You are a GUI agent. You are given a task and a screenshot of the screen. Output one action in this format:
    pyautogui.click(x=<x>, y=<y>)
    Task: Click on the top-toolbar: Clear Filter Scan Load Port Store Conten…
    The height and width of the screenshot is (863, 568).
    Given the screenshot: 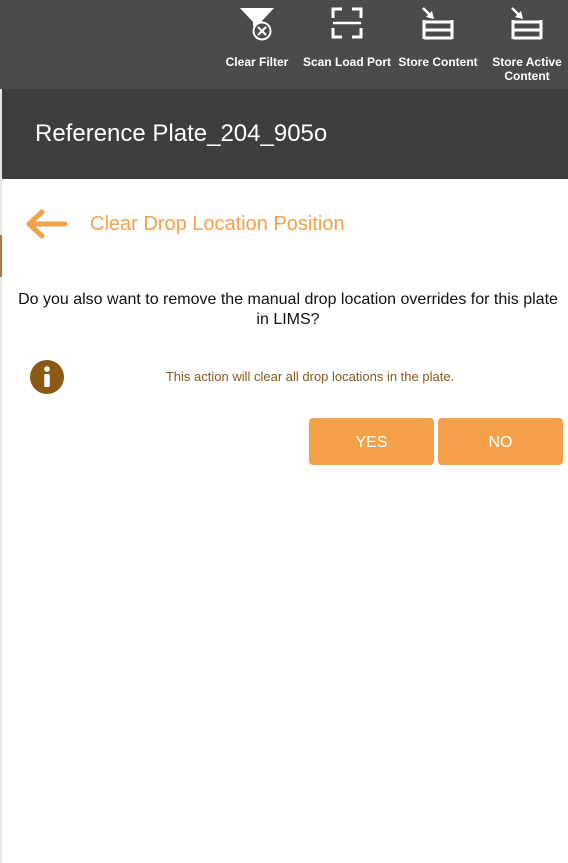 What is the action you would take?
    pyautogui.click(x=284, y=44)
    